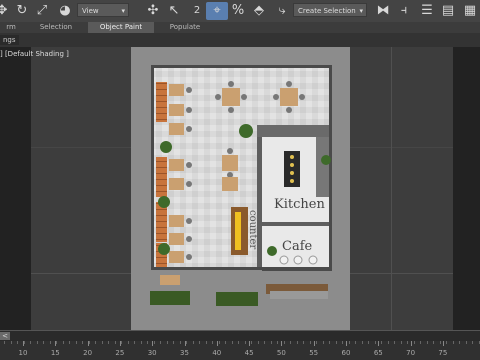 The image size is (480, 360). I want to click on percent-snap-icon: %, so click(238, 11).